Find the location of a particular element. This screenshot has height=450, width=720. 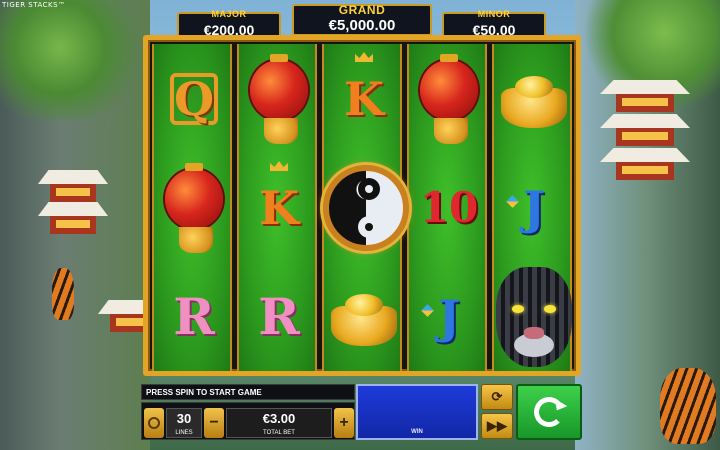

jackpot-grand: GRAND €5,000.00 is located at coordinates (362, 19).